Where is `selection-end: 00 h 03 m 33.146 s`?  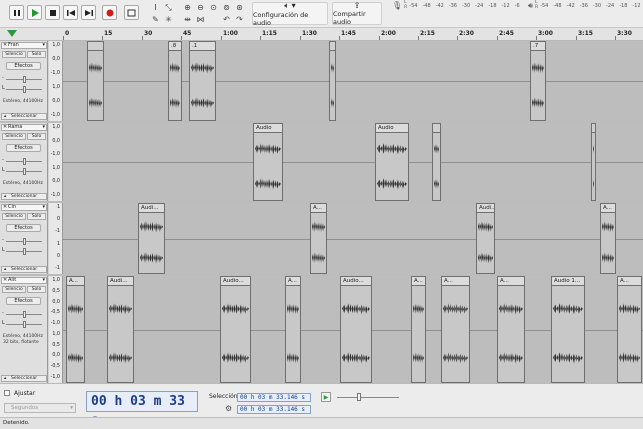 selection-end: 00 h 03 m 33.146 s is located at coordinates (274, 409).